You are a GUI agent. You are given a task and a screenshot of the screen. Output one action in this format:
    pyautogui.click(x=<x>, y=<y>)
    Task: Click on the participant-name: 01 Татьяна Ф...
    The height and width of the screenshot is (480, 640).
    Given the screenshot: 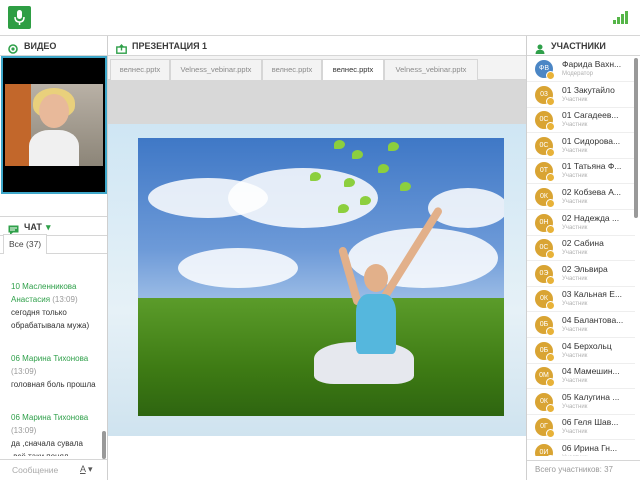 What is the action you would take?
    pyautogui.click(x=592, y=166)
    